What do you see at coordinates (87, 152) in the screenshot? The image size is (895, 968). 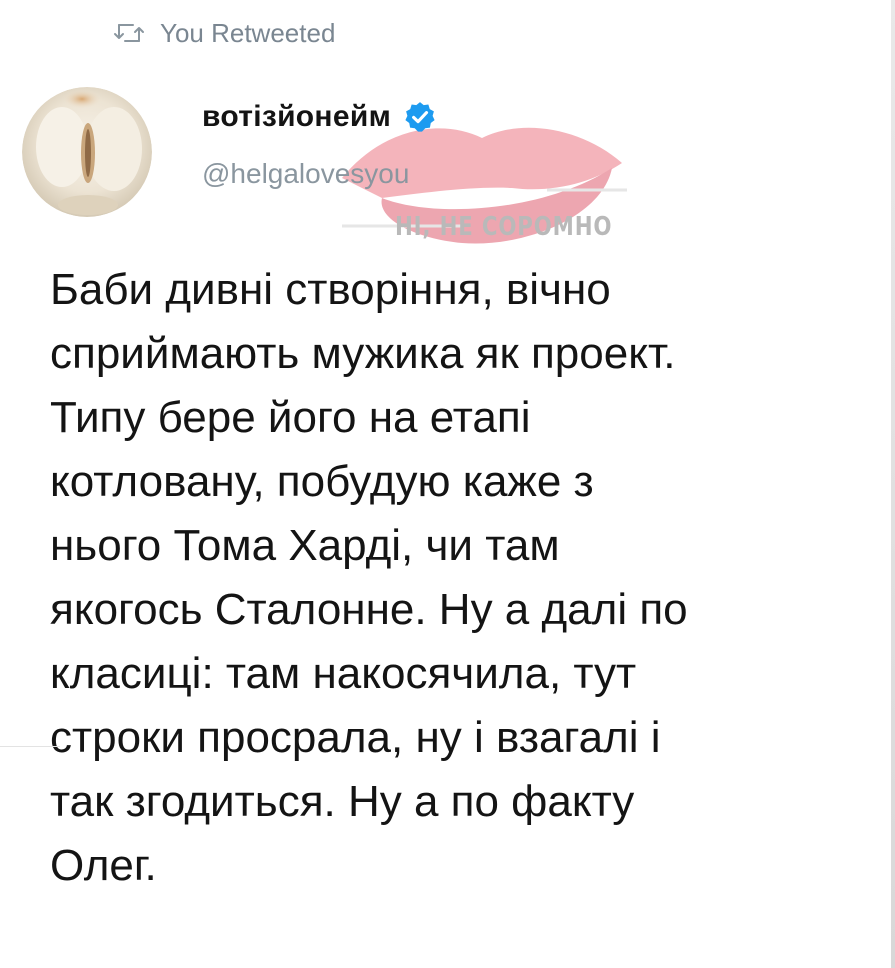 I see `avatar` at bounding box center [87, 152].